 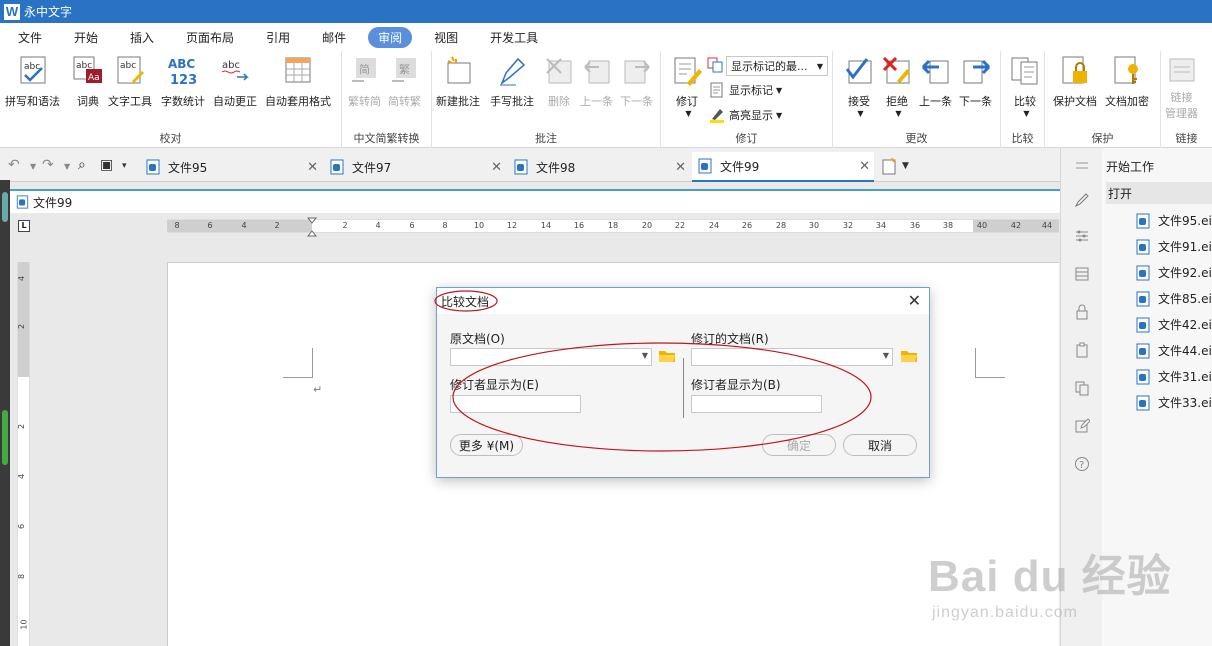 I want to click on open-section-header: 打开, so click(x=1159, y=193).